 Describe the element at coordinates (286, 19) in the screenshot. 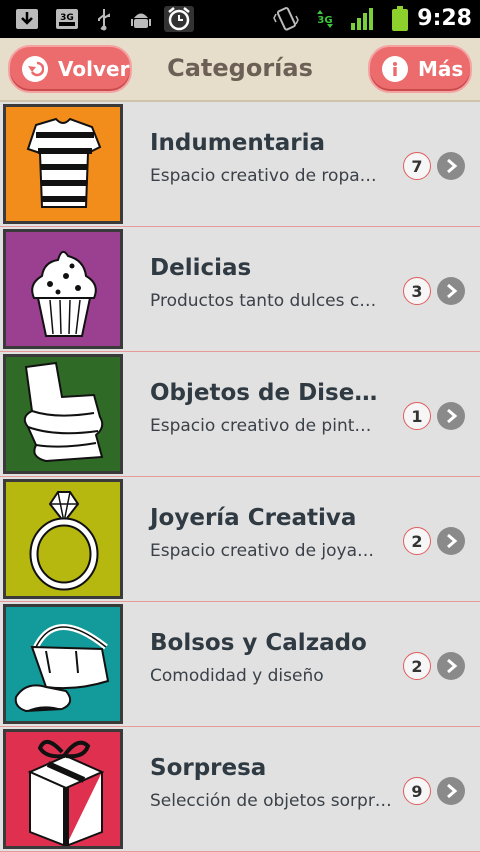

I see `vibrate-icon` at that location.